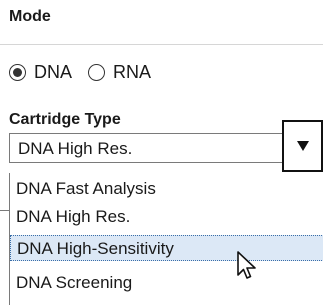  Describe the element at coordinates (4, 210) in the screenshot. I see `left-edge-line` at that location.